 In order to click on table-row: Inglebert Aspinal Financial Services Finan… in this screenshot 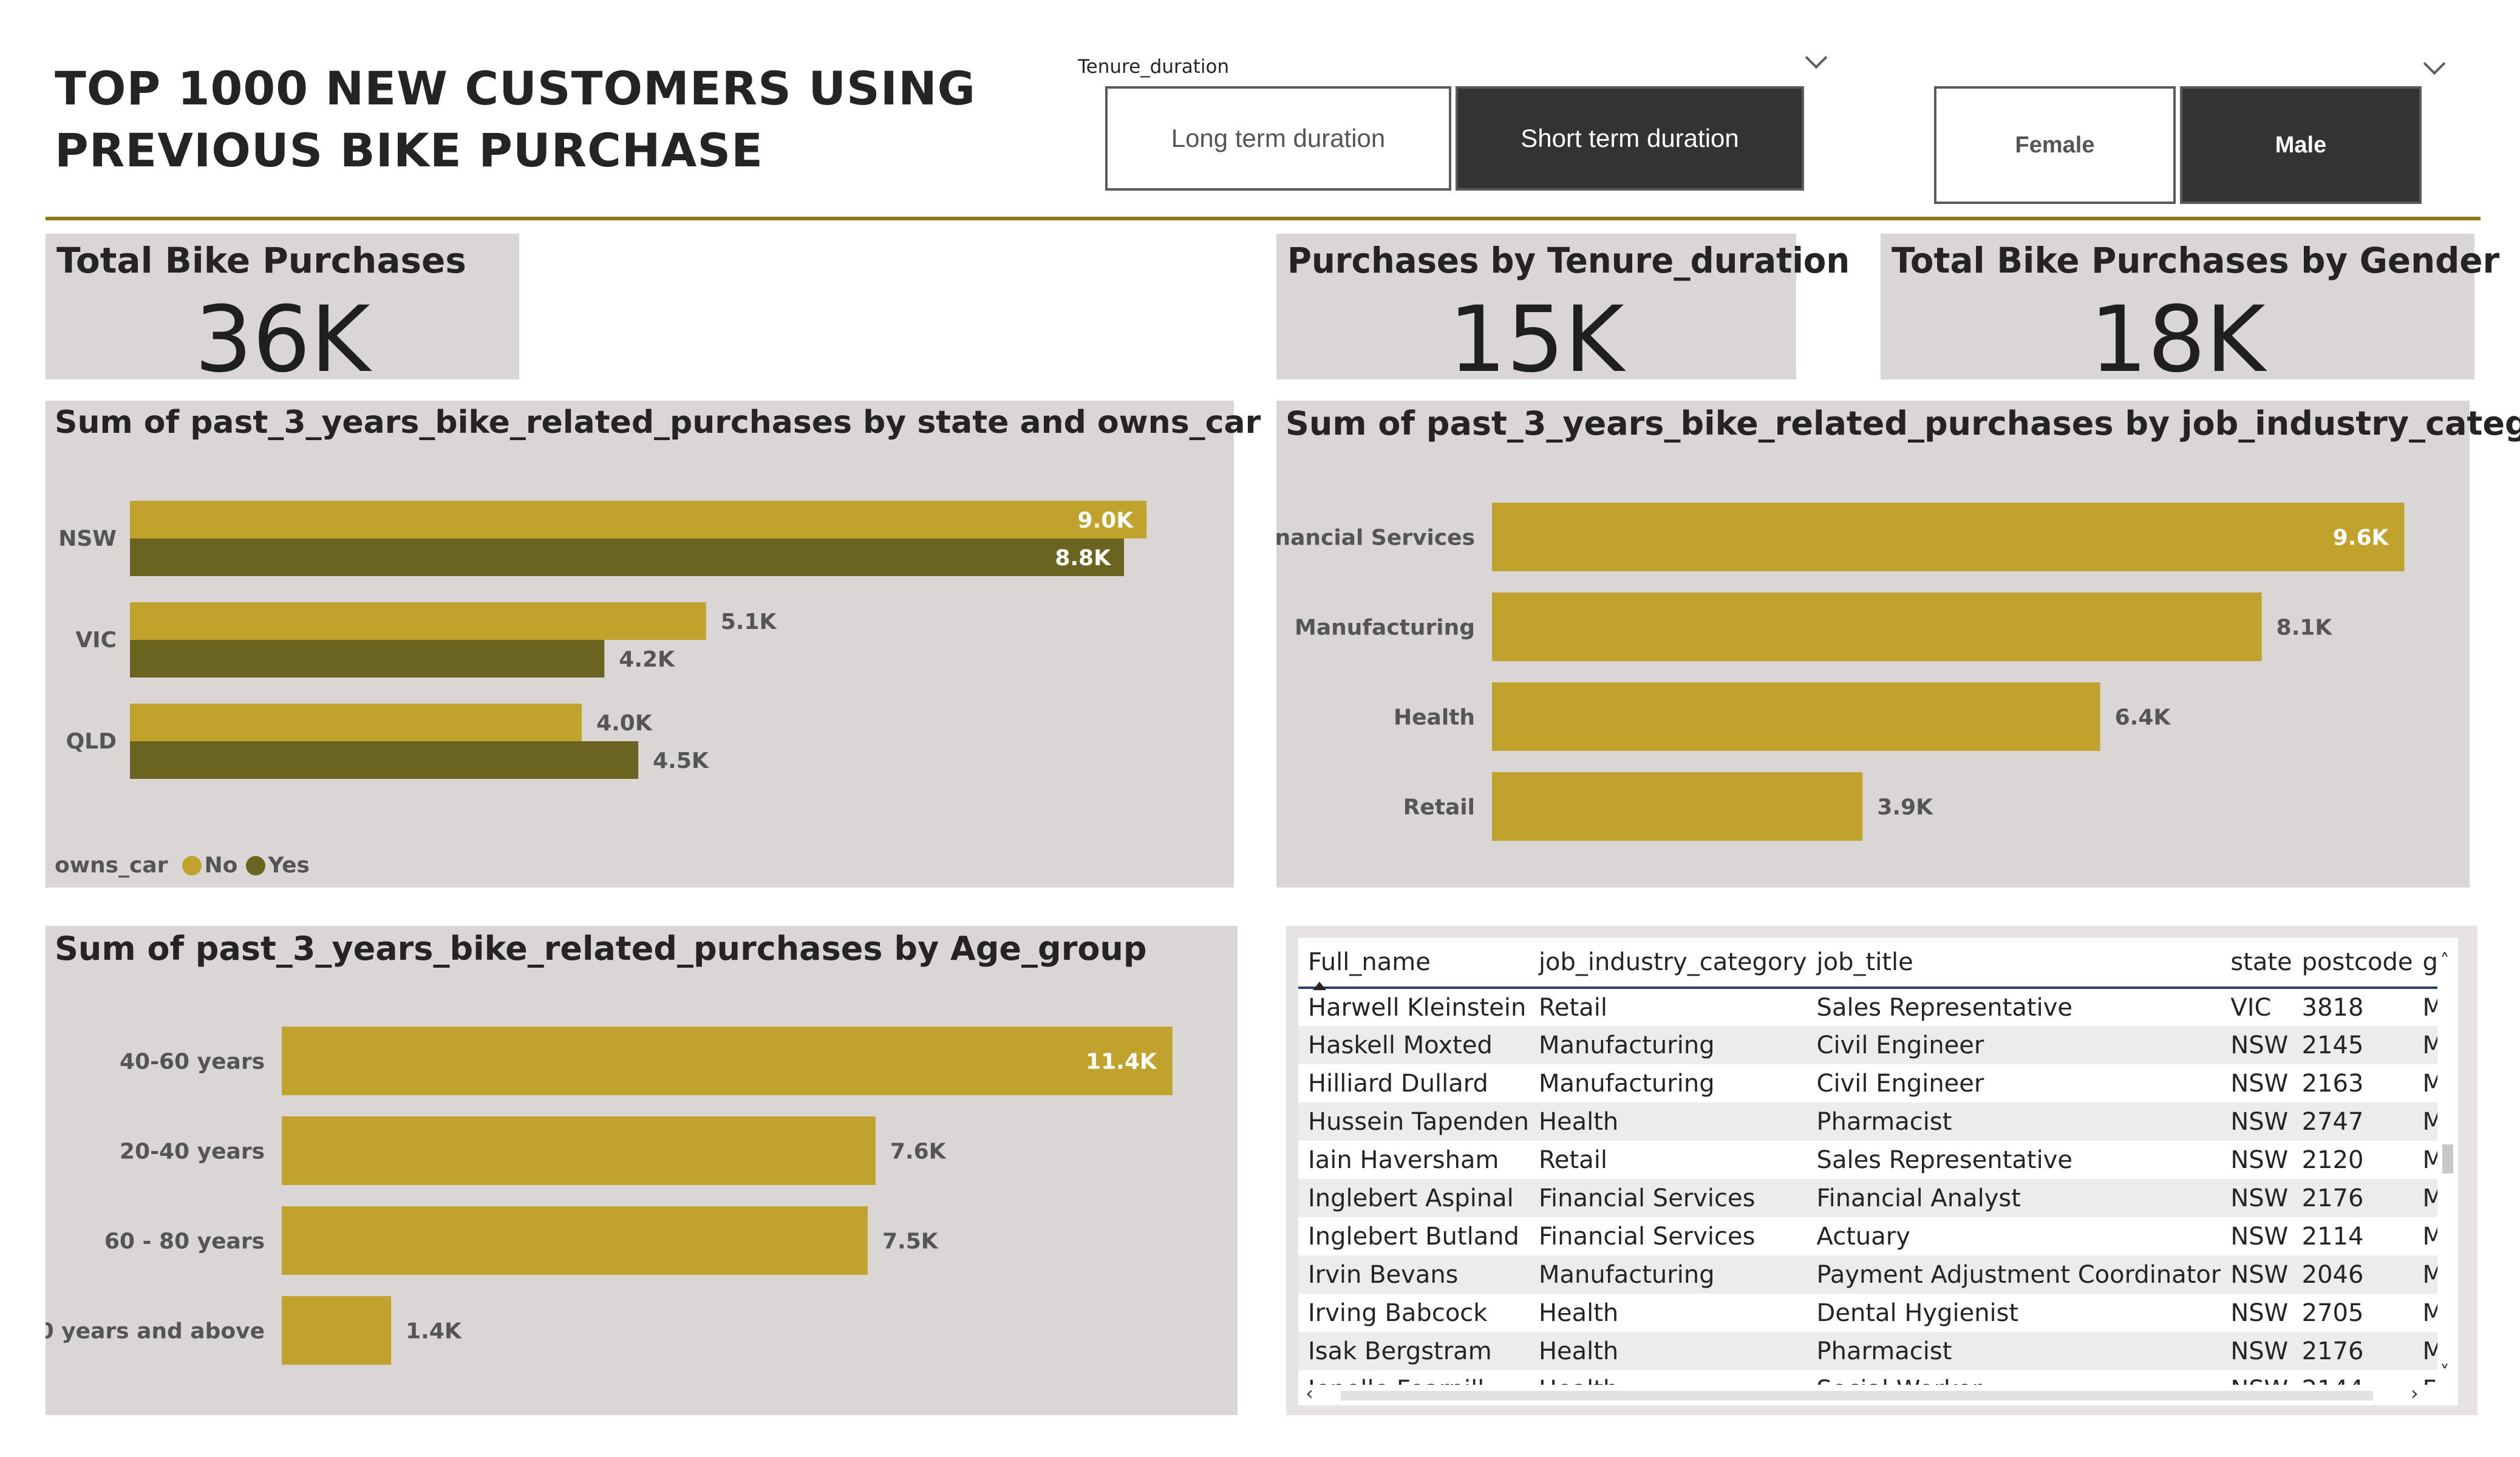, I will do `click(1878, 1198)`.